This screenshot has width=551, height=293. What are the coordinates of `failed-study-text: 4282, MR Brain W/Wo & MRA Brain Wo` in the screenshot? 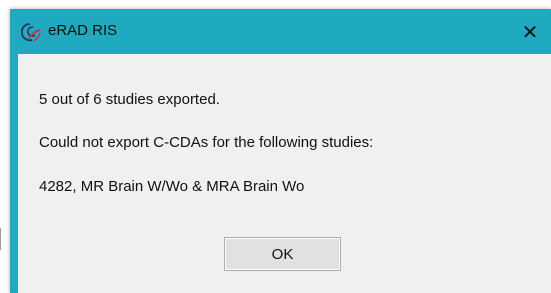 It's located at (172, 186).